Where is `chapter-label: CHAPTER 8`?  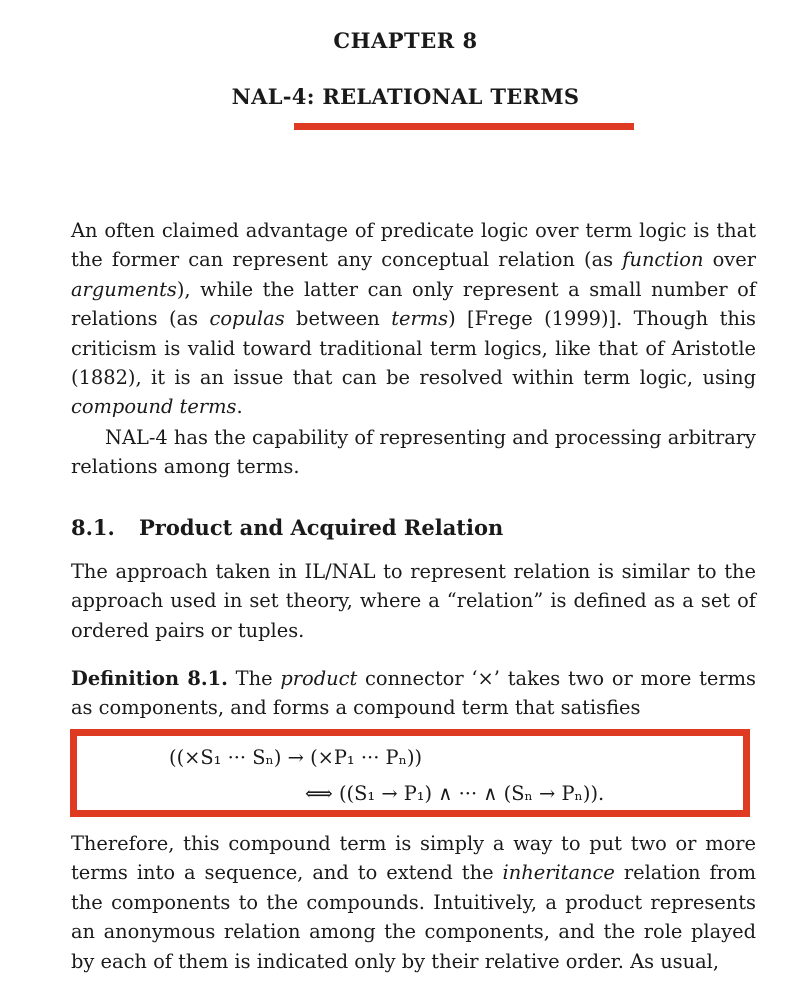 chapter-label: CHAPTER 8 is located at coordinates (405, 40).